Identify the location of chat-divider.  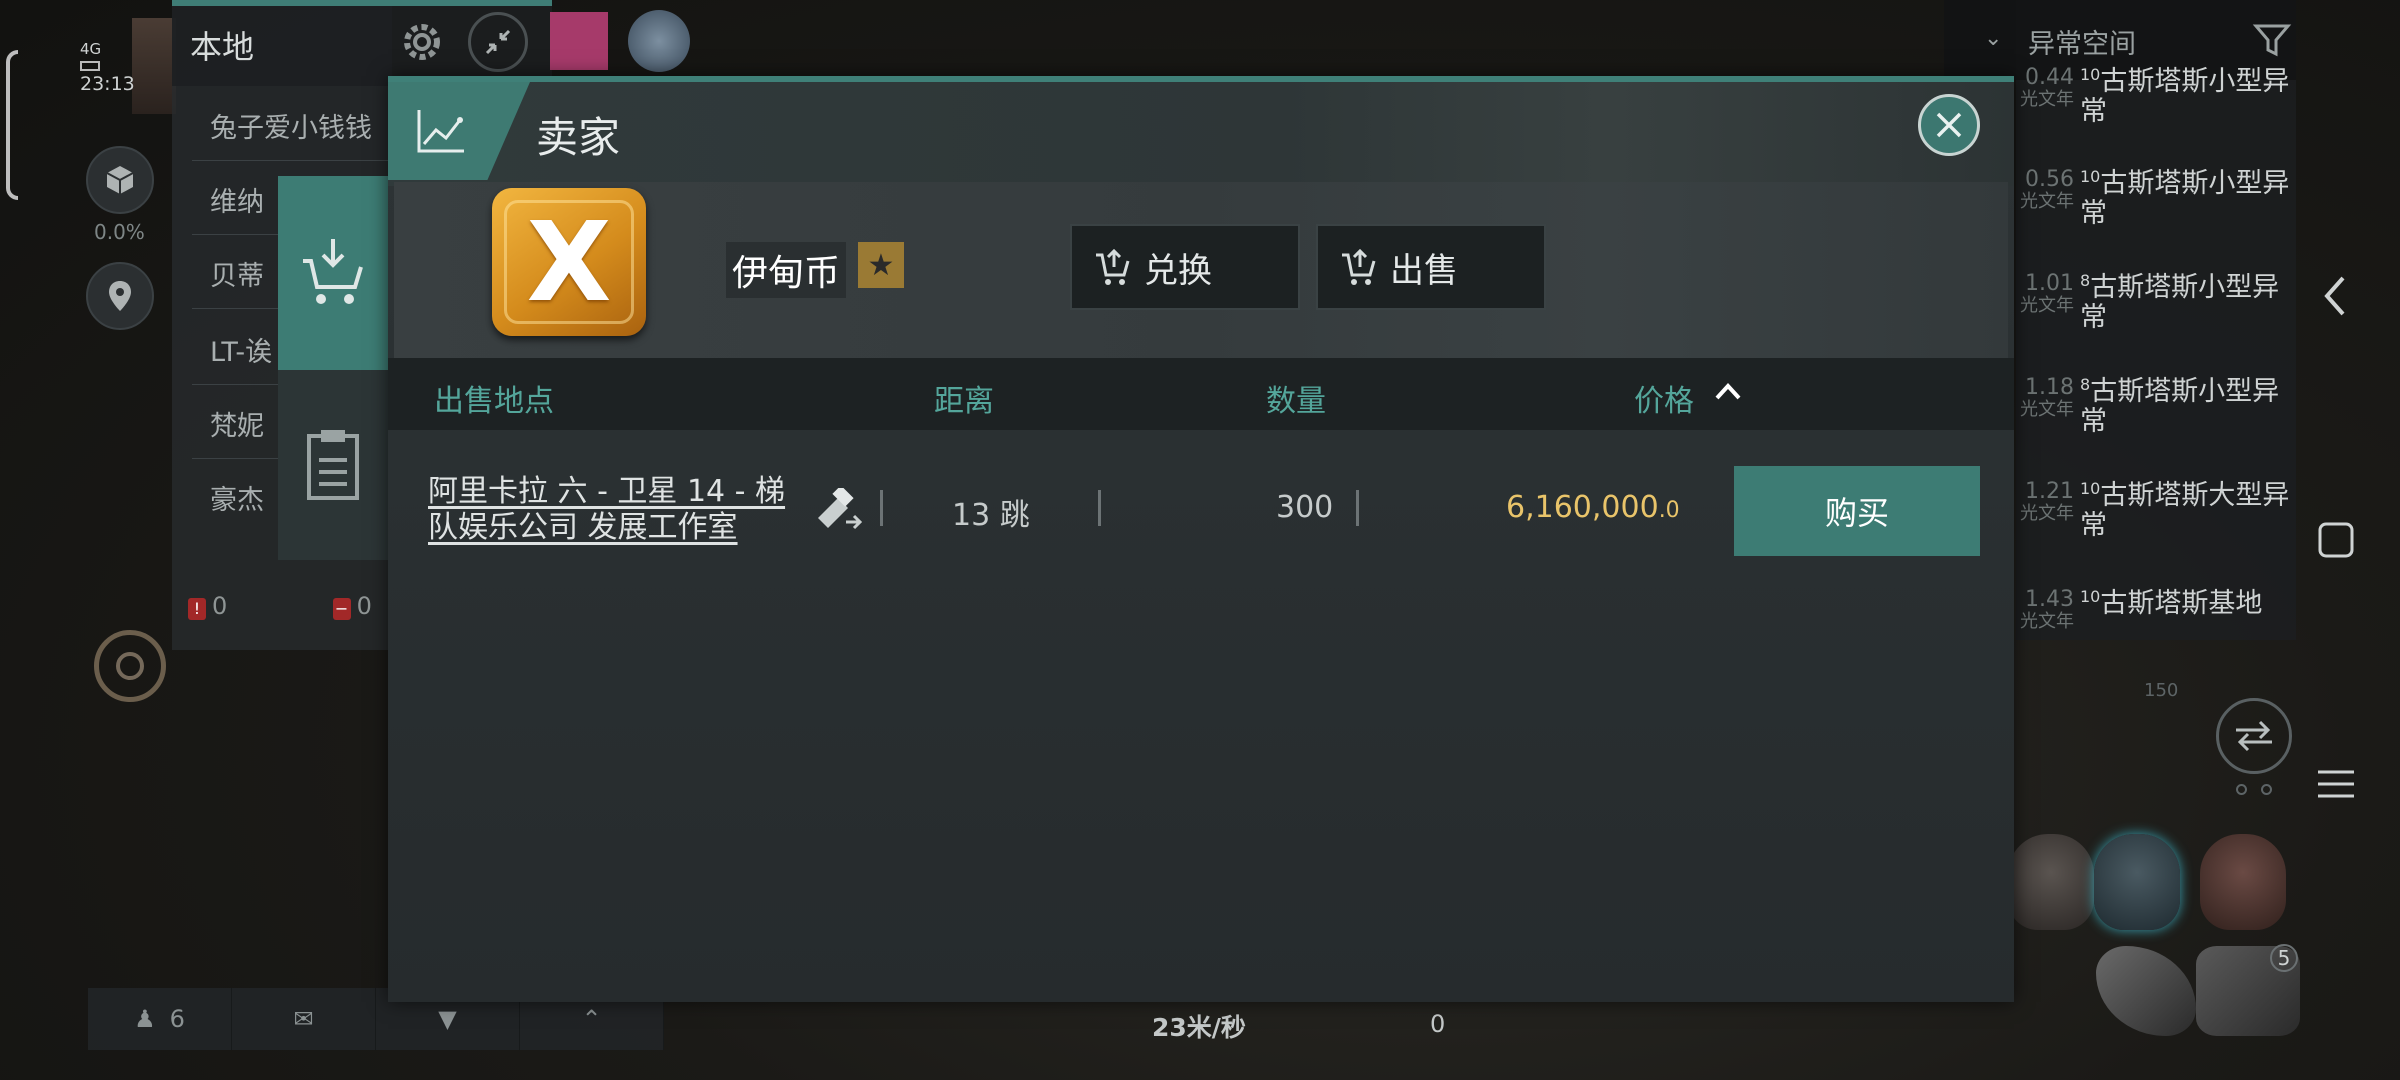
(292, 160).